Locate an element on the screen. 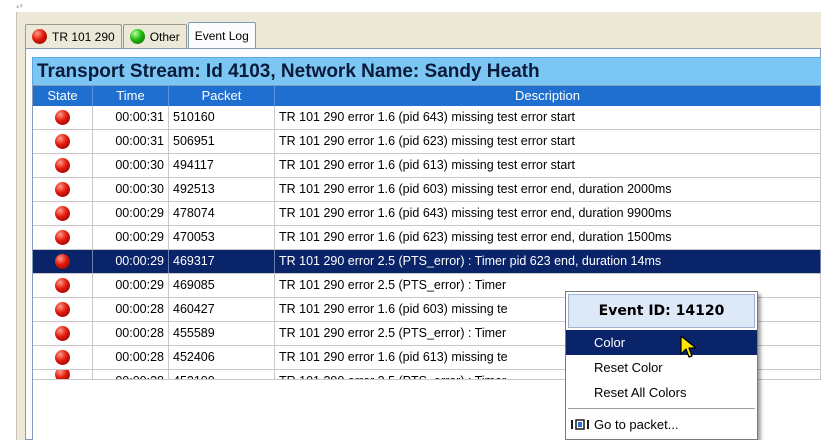  menu-item-reset-all-colors: Reset All Colors is located at coordinates (661, 392).